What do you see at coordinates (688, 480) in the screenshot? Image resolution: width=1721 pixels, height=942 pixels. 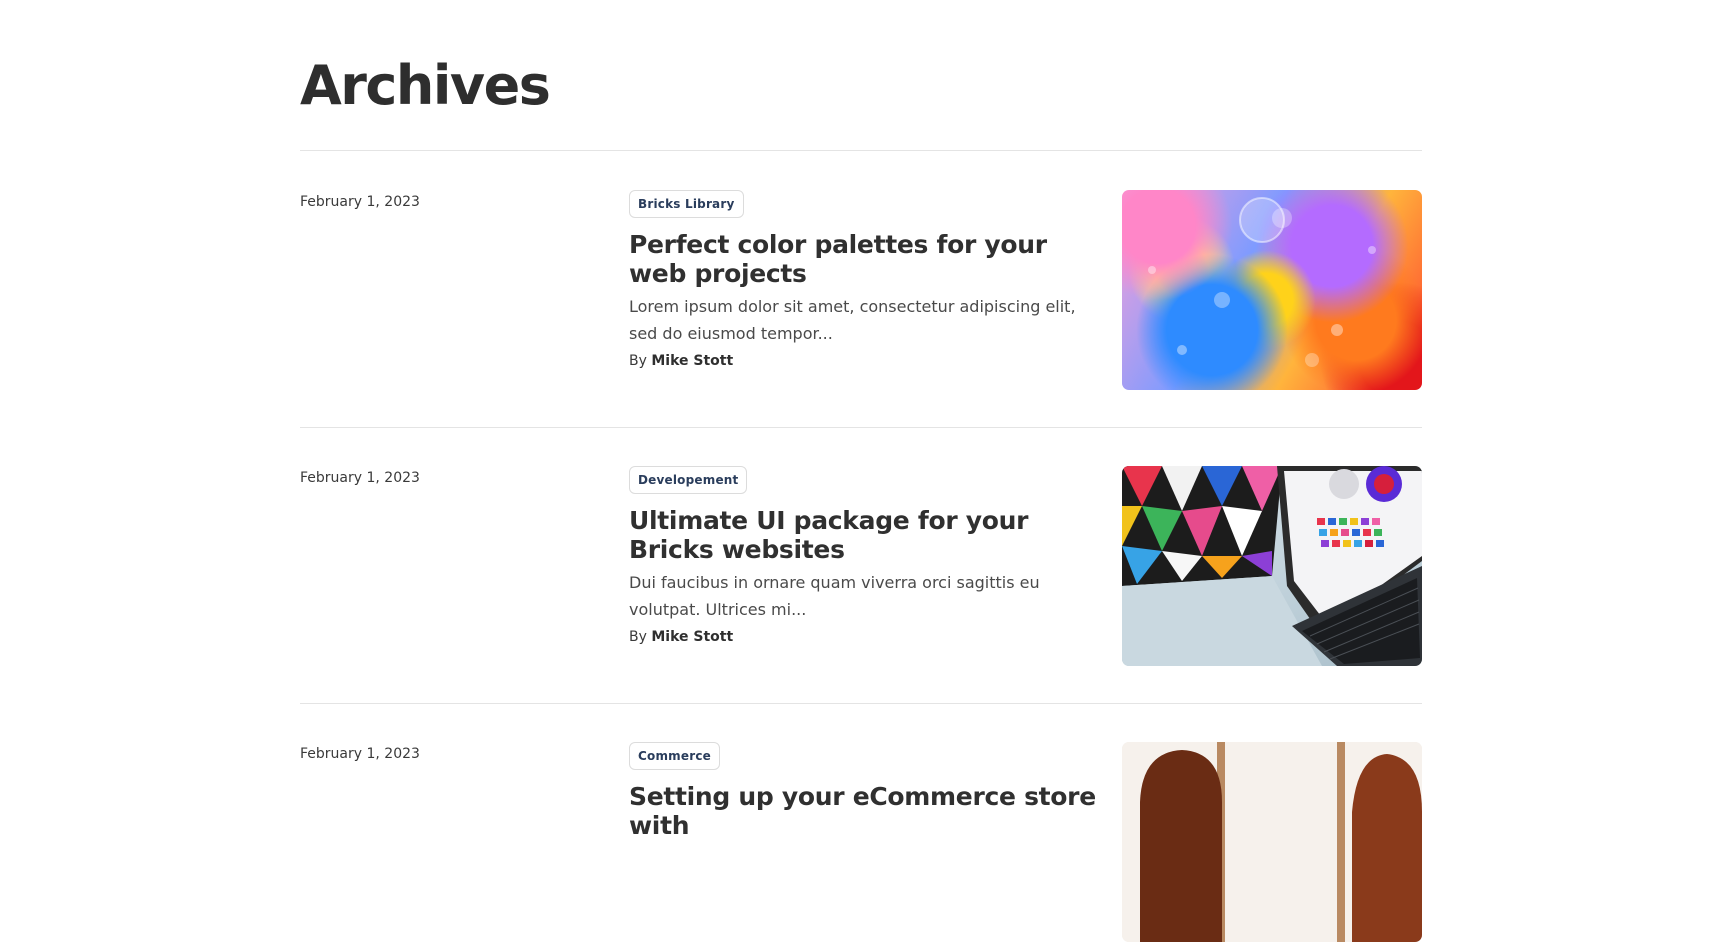 I see `category-badge: Developement` at bounding box center [688, 480].